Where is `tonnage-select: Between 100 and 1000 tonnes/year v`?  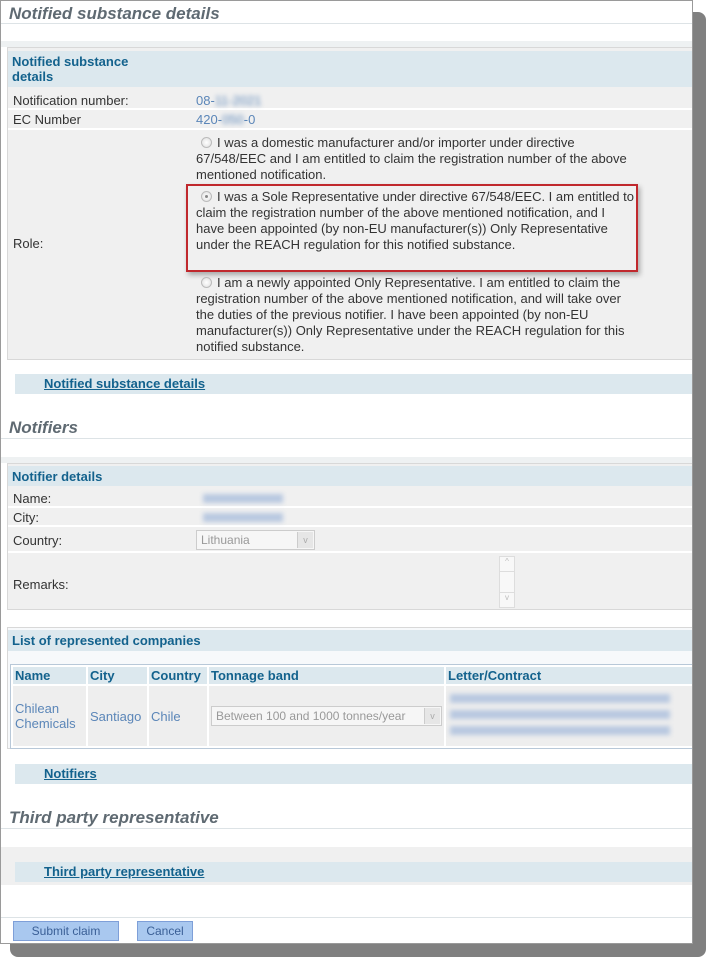
tonnage-select: Between 100 and 1000 tonnes/year v is located at coordinates (326, 716).